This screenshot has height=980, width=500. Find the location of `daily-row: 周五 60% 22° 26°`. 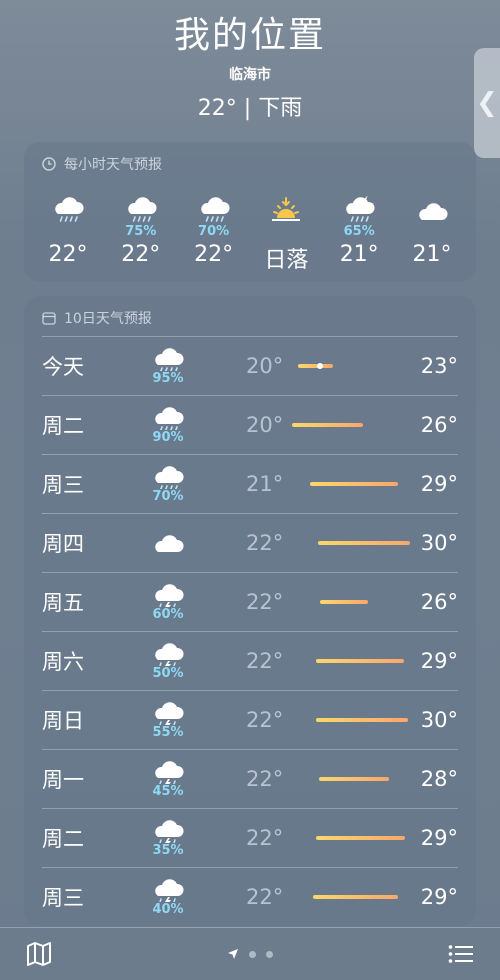

daily-row: 周五 60% 22° 26° is located at coordinates (250, 601).